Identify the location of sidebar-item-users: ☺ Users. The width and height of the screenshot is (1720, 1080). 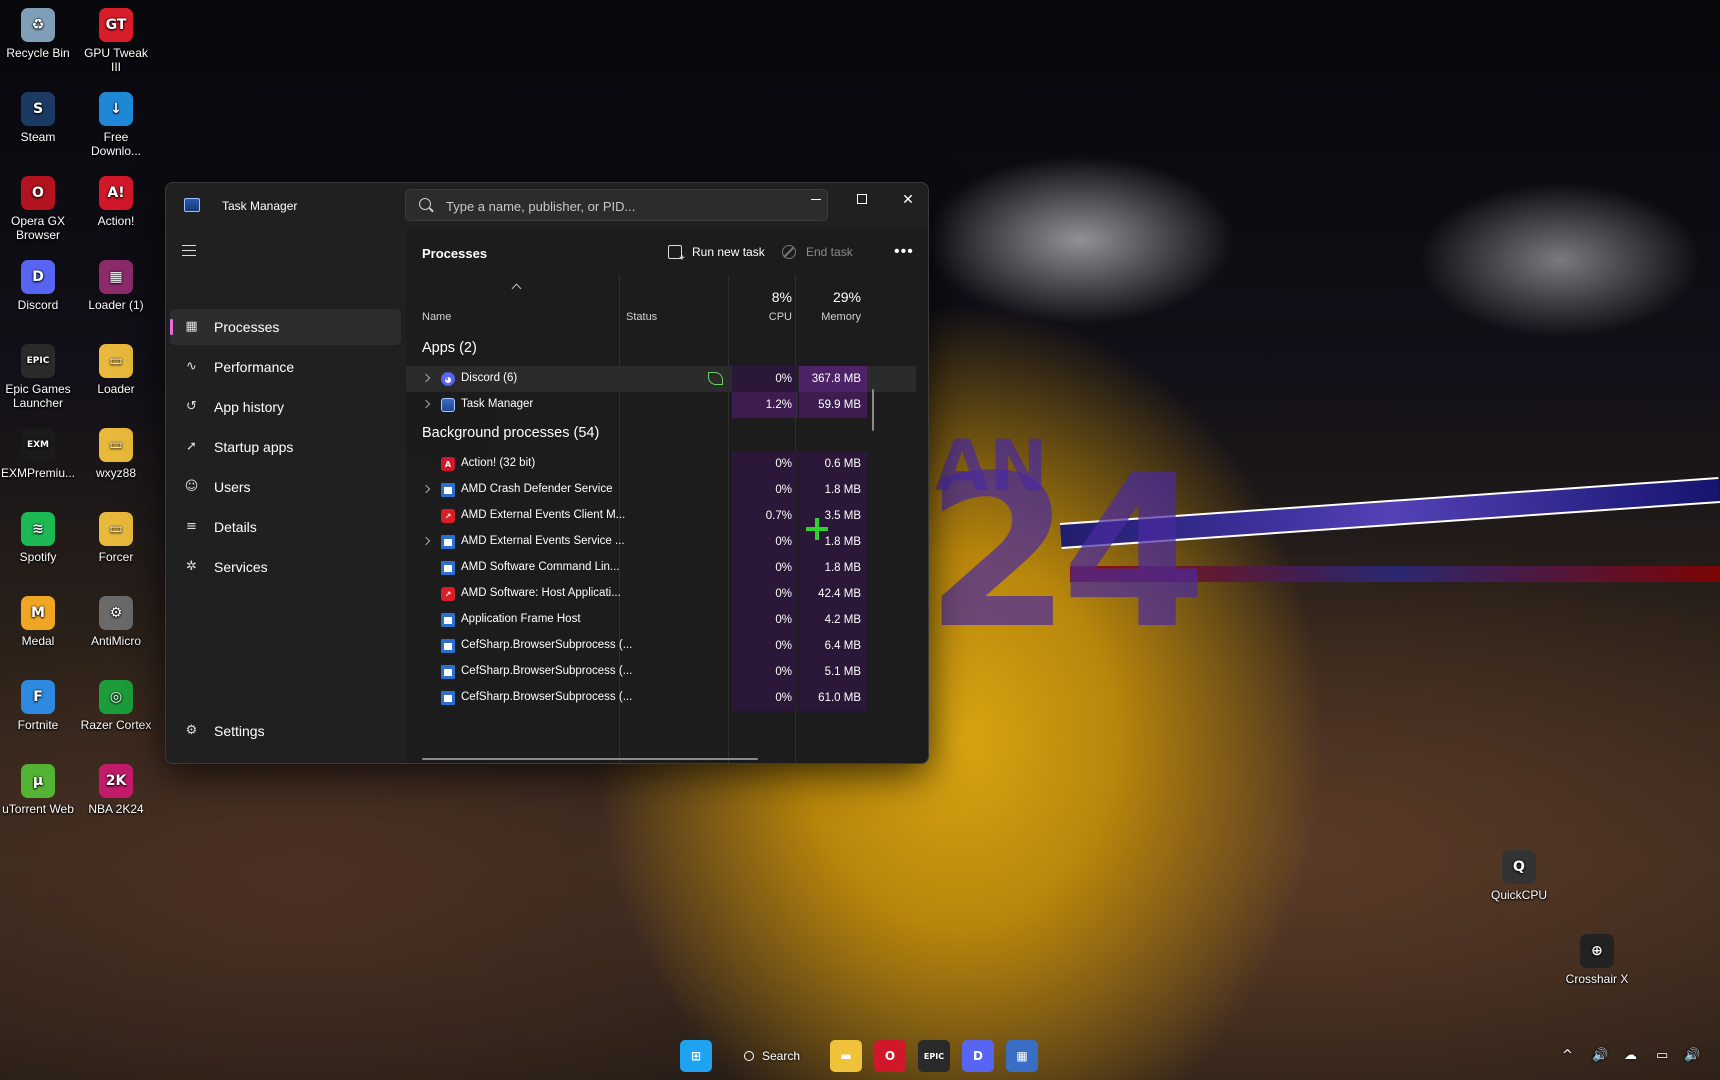
(285, 487).